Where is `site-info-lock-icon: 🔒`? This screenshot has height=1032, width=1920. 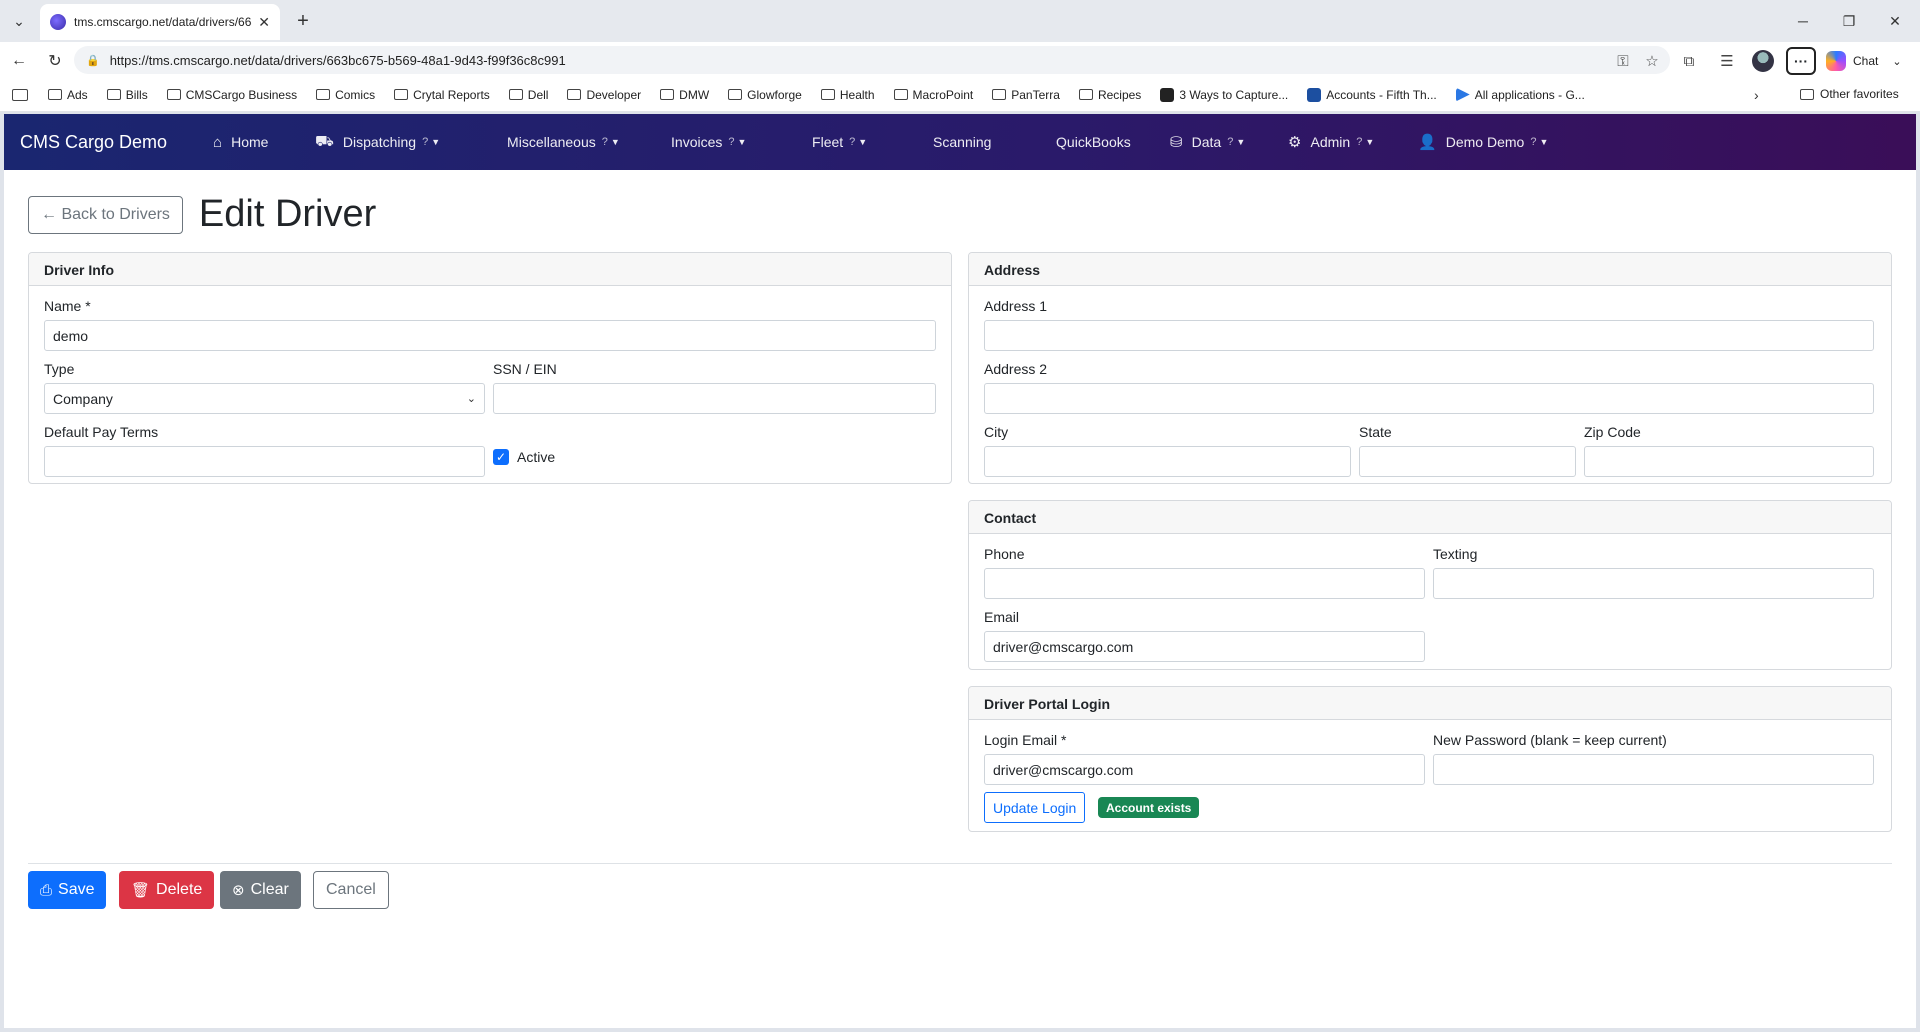
site-info-lock-icon: 🔒 is located at coordinates (93, 60).